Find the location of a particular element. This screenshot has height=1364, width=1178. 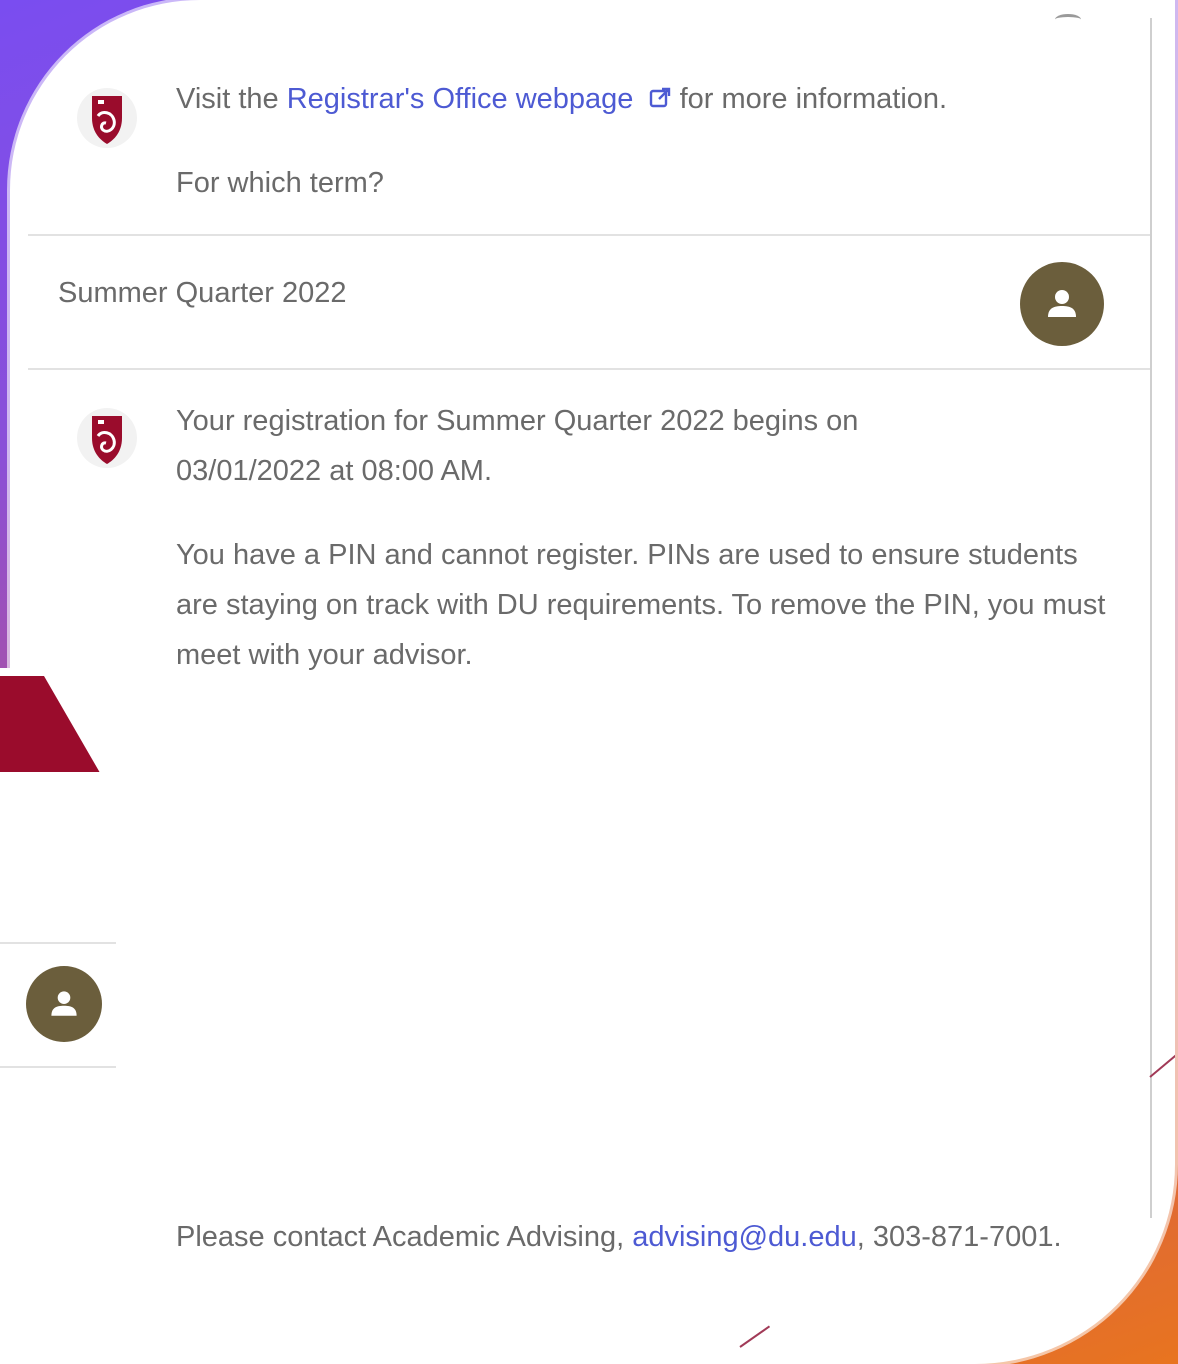

bot-message-1-followup: For which term? is located at coordinates (280, 183).